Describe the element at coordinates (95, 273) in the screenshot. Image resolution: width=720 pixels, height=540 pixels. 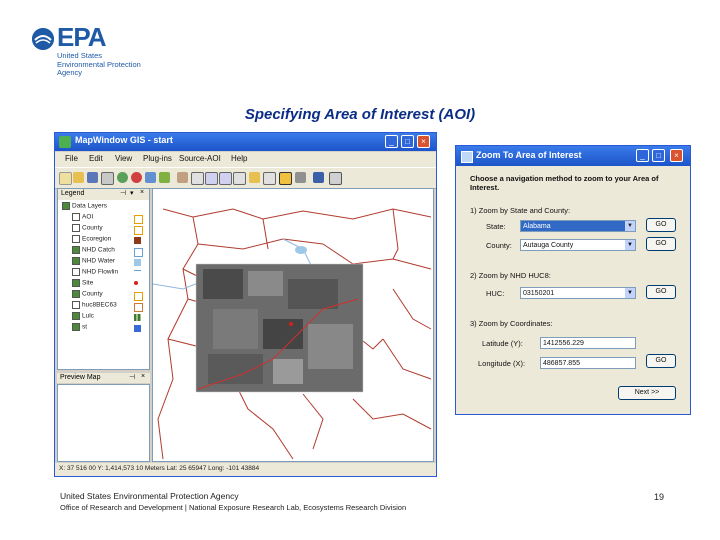
I see `layer-row: NHD Flowlin` at that location.